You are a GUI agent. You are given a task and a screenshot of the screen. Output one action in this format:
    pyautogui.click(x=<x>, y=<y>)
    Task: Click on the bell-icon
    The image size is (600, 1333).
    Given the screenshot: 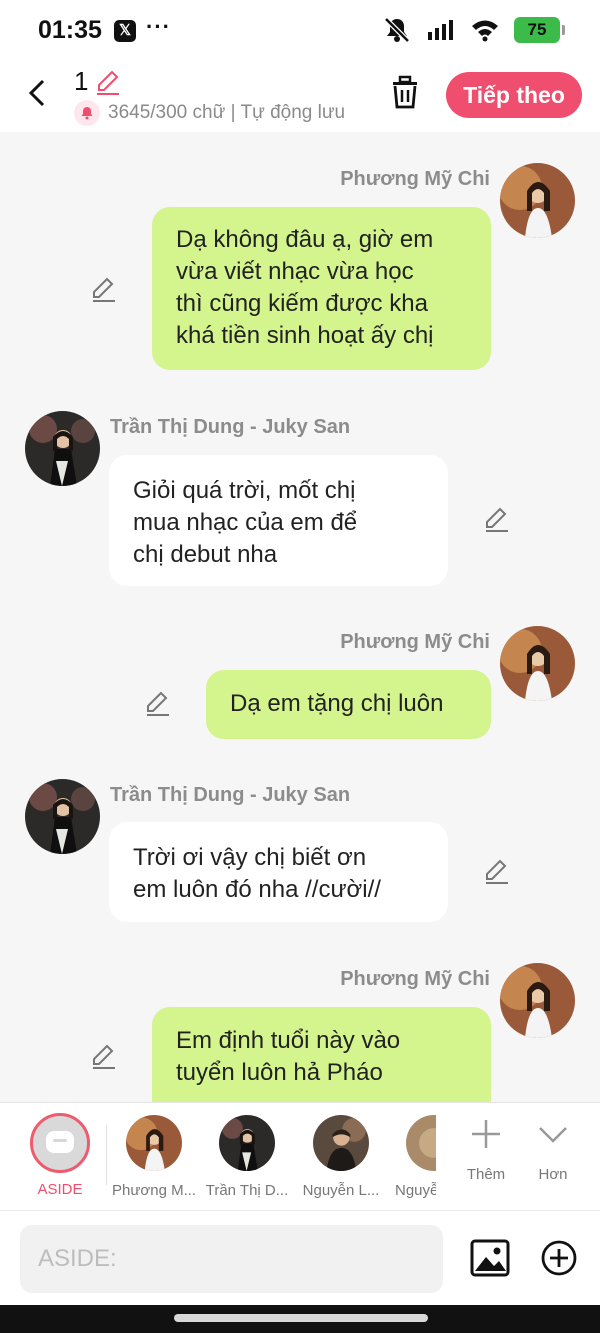 What is the action you would take?
    pyautogui.click(x=87, y=113)
    